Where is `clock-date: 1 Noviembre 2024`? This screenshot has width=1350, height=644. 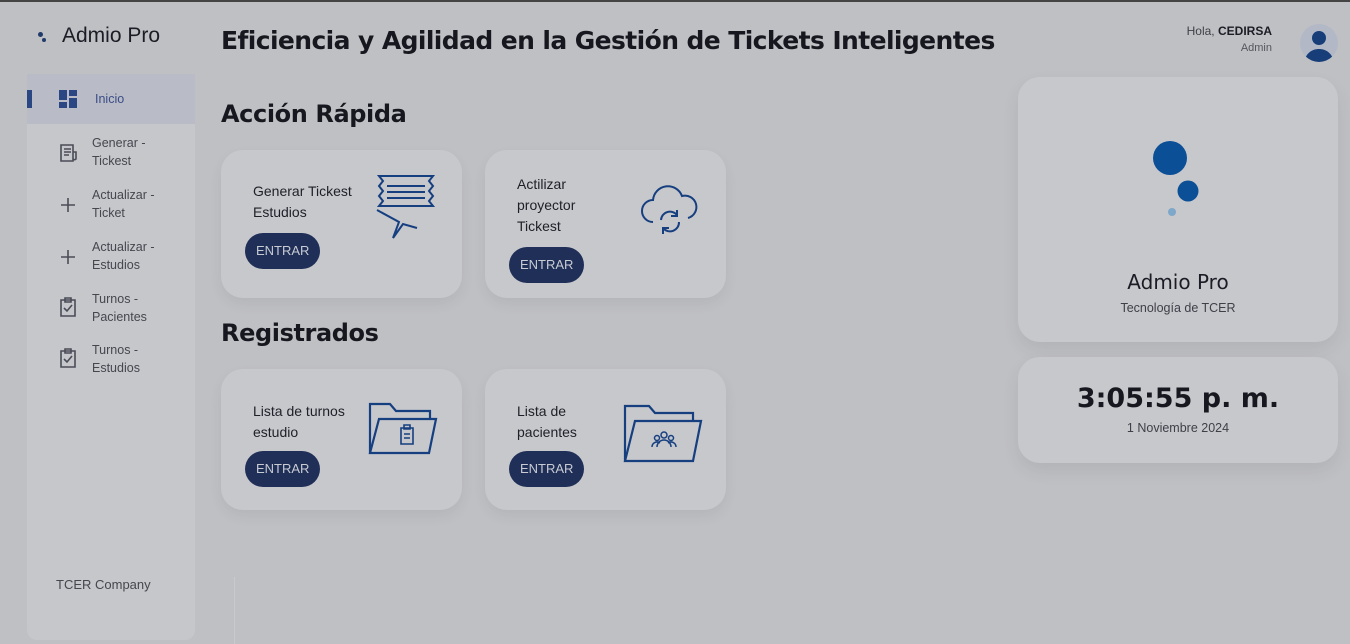
clock-date: 1 Noviembre 2024 is located at coordinates (1178, 428).